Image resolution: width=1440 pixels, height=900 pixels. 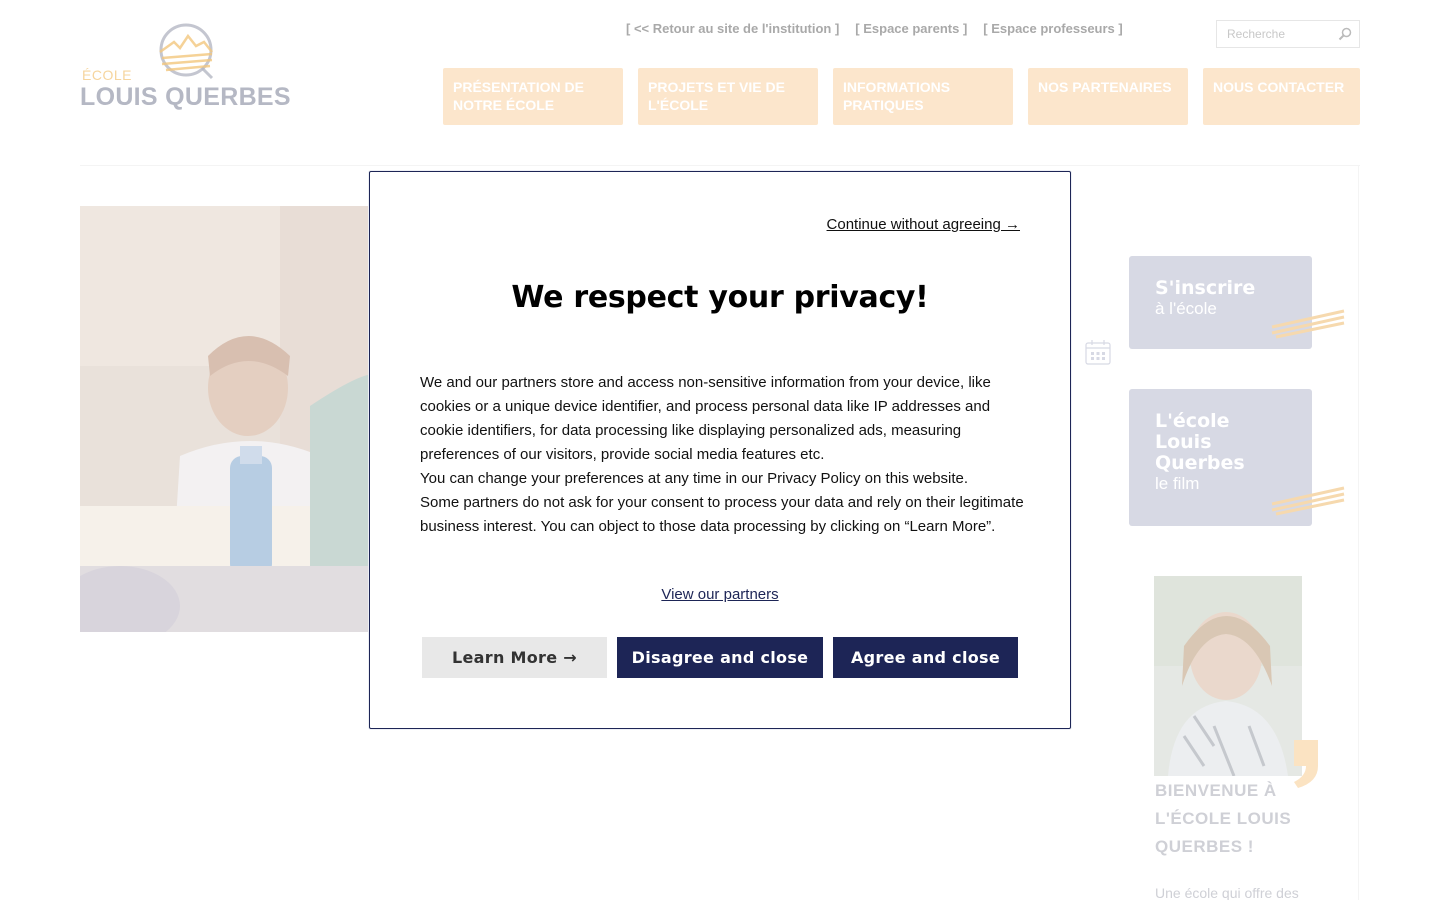 I want to click on search-box, so click(x=1288, y=34).